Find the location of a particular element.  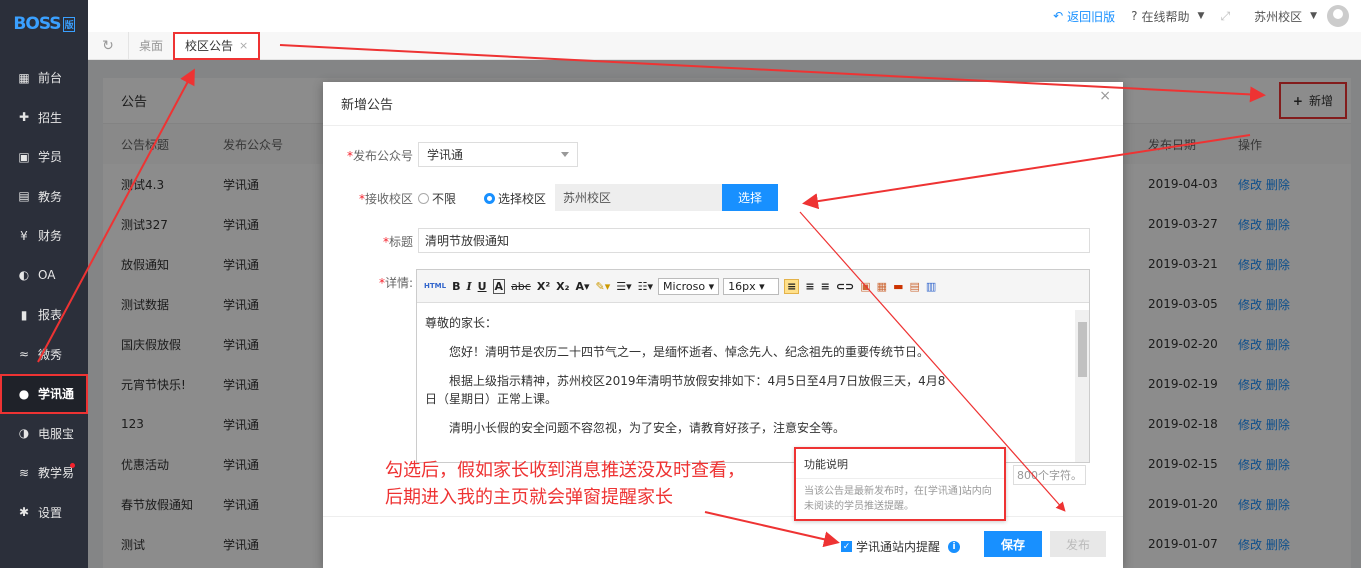

editor-scrollbar is located at coordinates (1082, 386).